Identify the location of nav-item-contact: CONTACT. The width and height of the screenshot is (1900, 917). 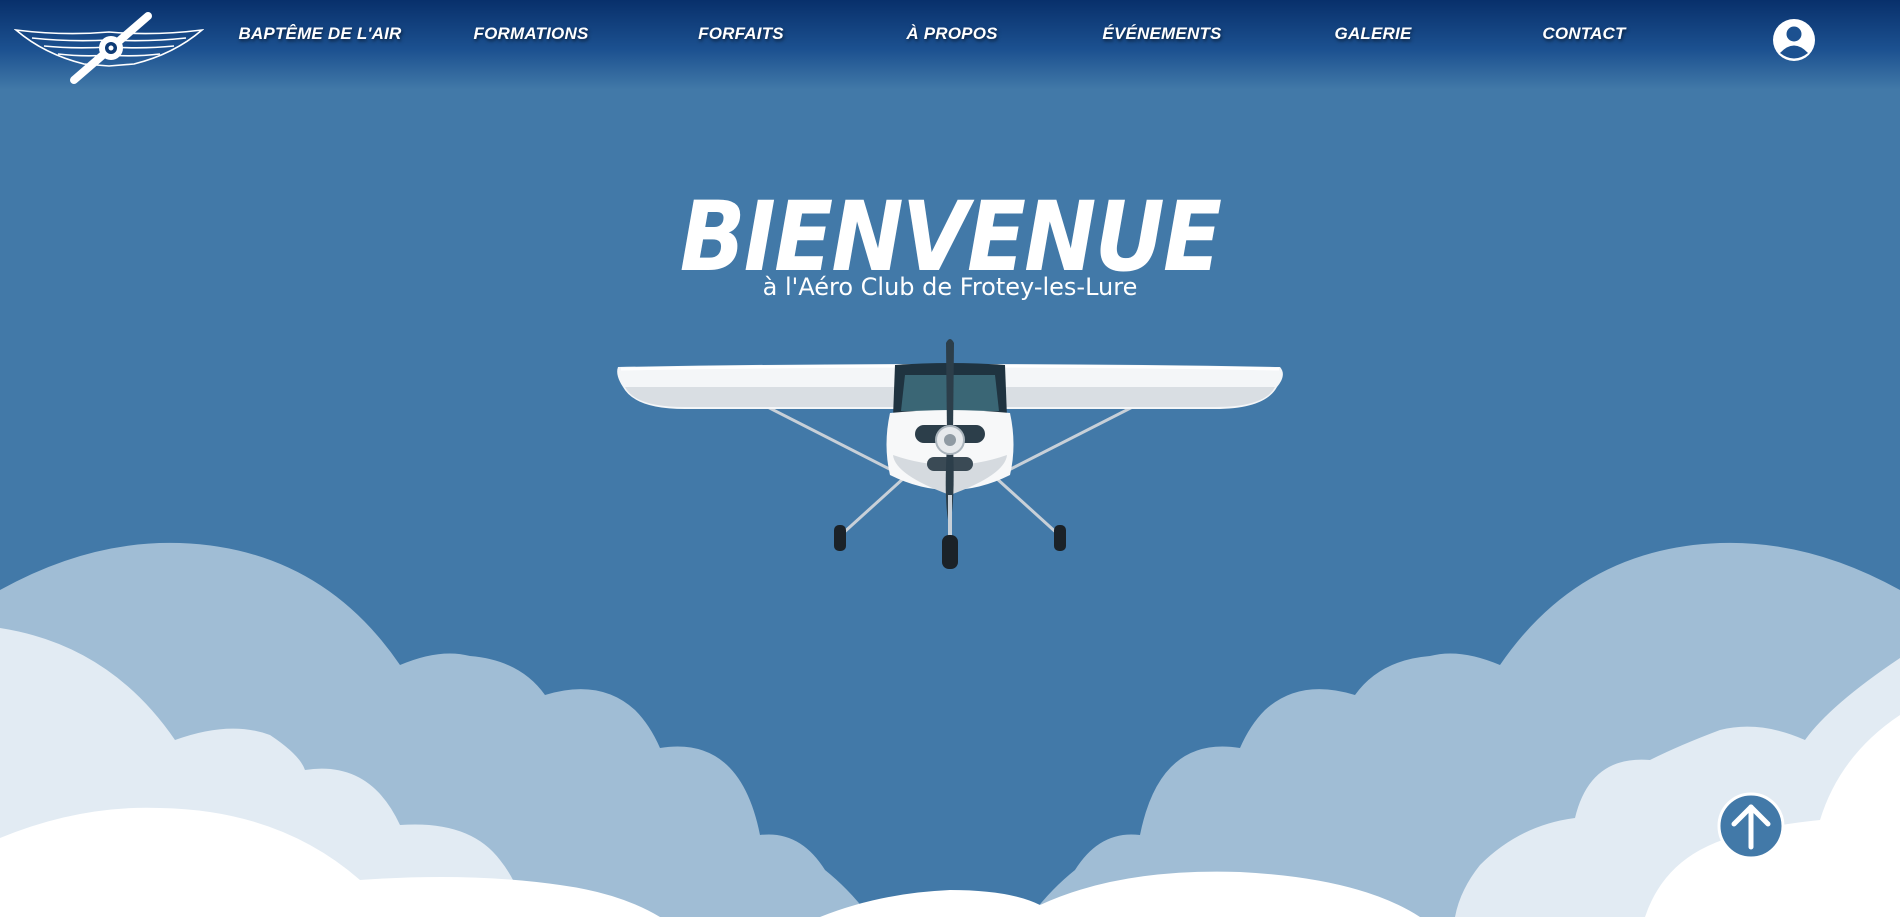
(1583, 34).